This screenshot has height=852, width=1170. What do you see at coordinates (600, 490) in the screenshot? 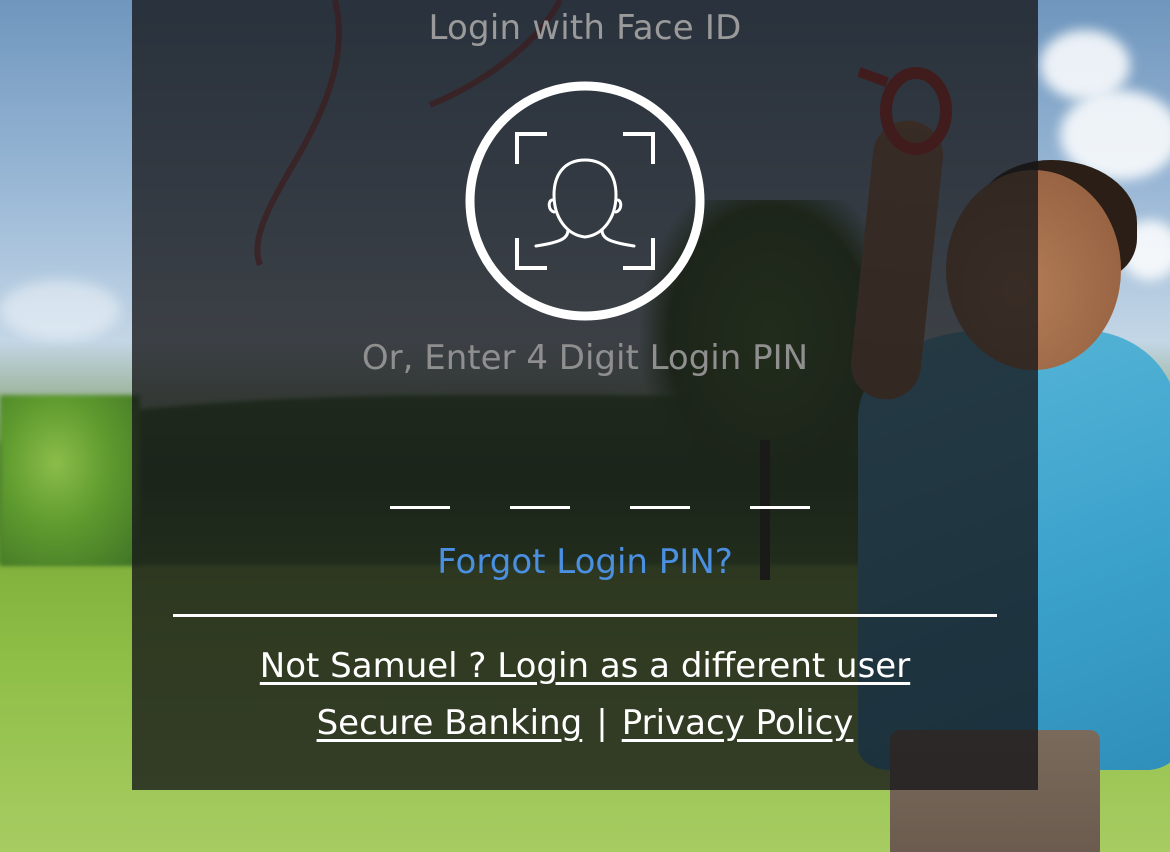
I see `pin-input-group` at bounding box center [600, 490].